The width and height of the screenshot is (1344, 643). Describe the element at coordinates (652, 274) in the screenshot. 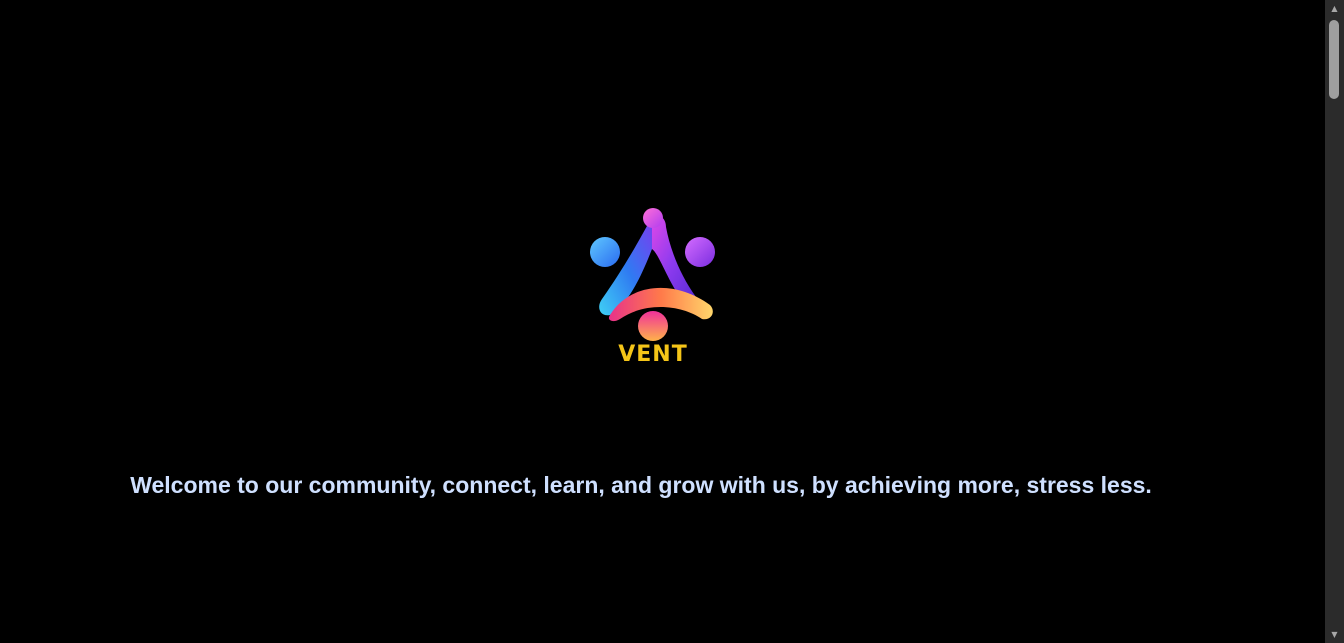

I see `people-triangle-logo-icon` at that location.